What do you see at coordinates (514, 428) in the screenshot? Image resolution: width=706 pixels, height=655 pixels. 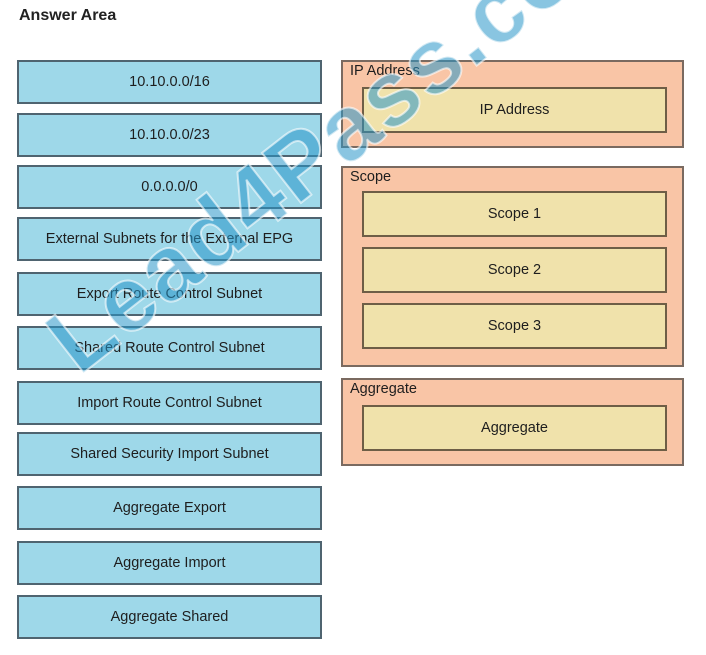 I see `drop-slot-aggregate: Aggregate` at bounding box center [514, 428].